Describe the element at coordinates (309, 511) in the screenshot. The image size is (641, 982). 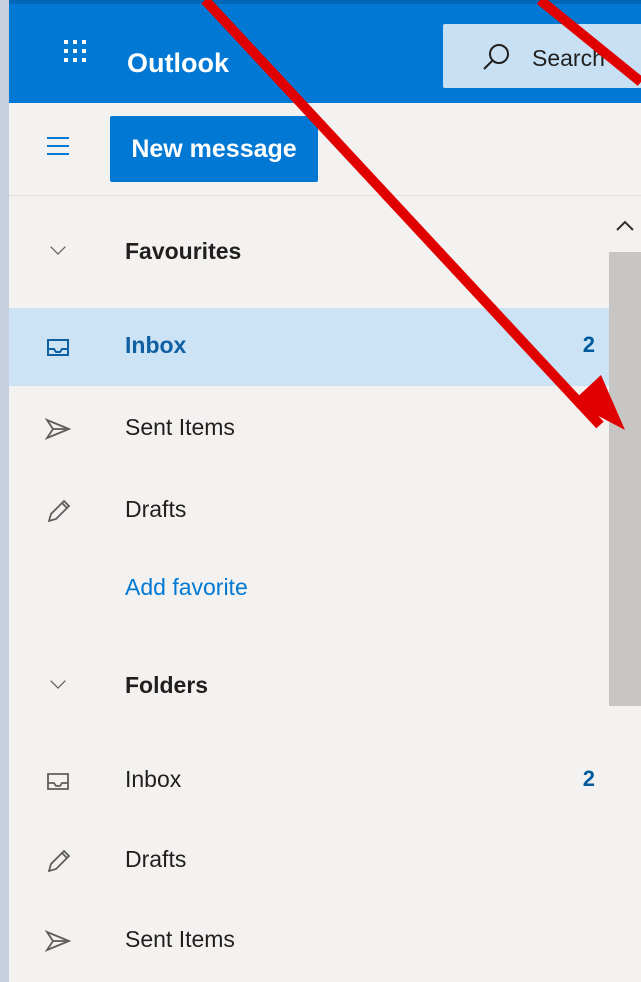
I see `favourite-item-drafts: Drafts` at that location.